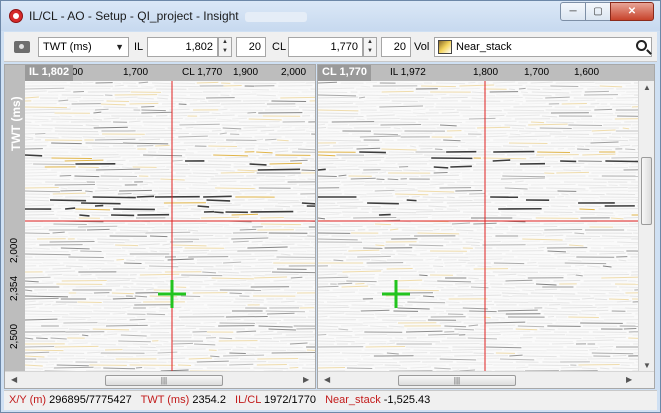  Describe the element at coordinates (251, 47) in the screenshot. I see `il-step-input: 20` at that location.